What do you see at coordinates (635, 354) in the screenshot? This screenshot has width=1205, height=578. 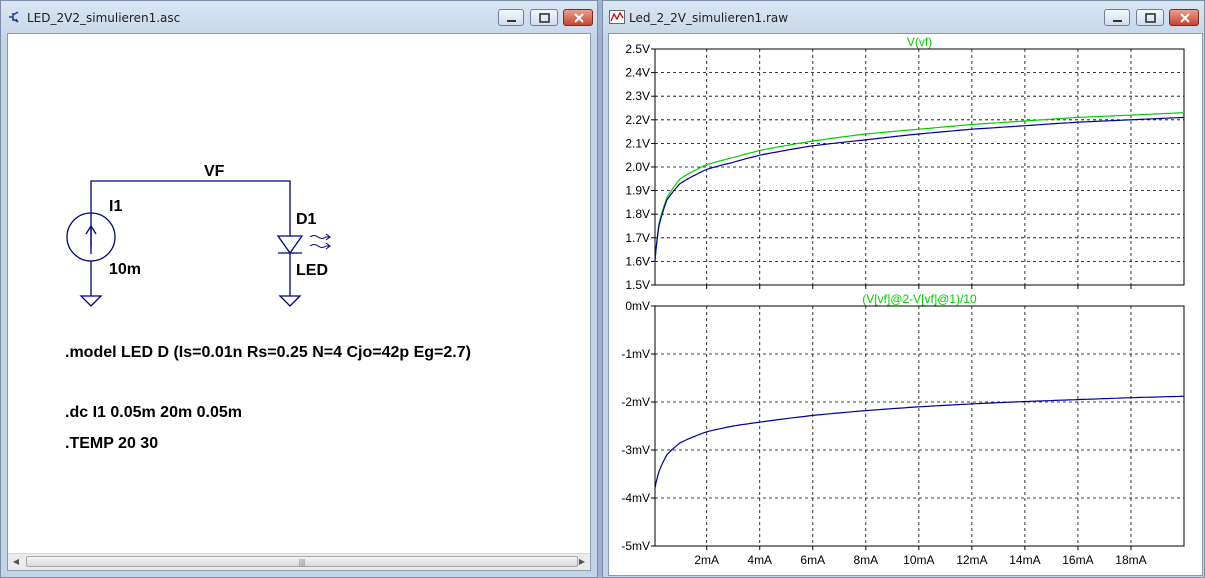 I see `y-tick-label: -1mV` at bounding box center [635, 354].